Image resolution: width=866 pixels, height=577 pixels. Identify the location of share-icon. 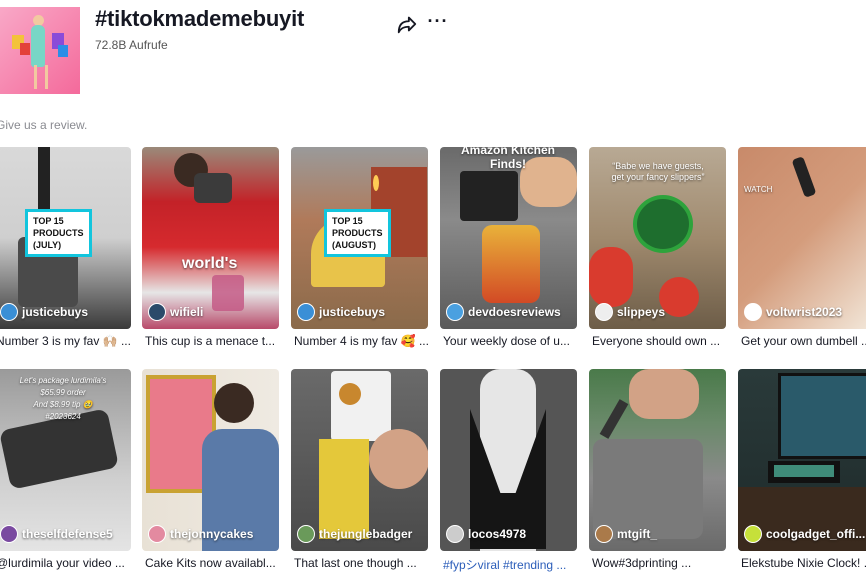
(407, 24).